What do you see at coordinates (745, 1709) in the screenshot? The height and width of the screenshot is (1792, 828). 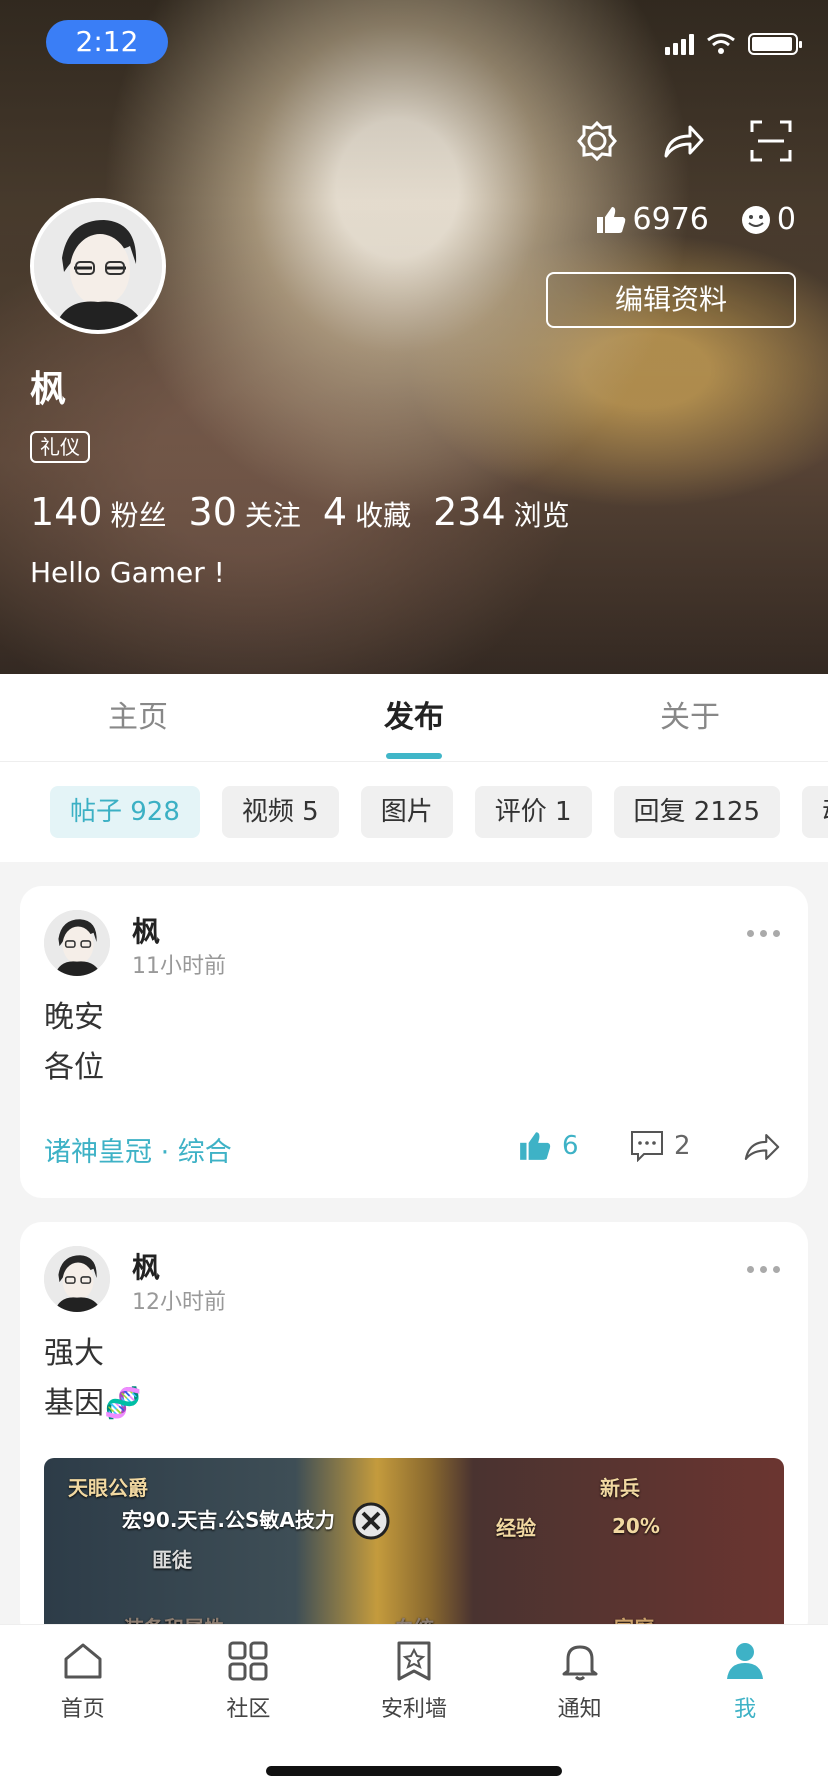 I see `nav-label: 我` at bounding box center [745, 1709].